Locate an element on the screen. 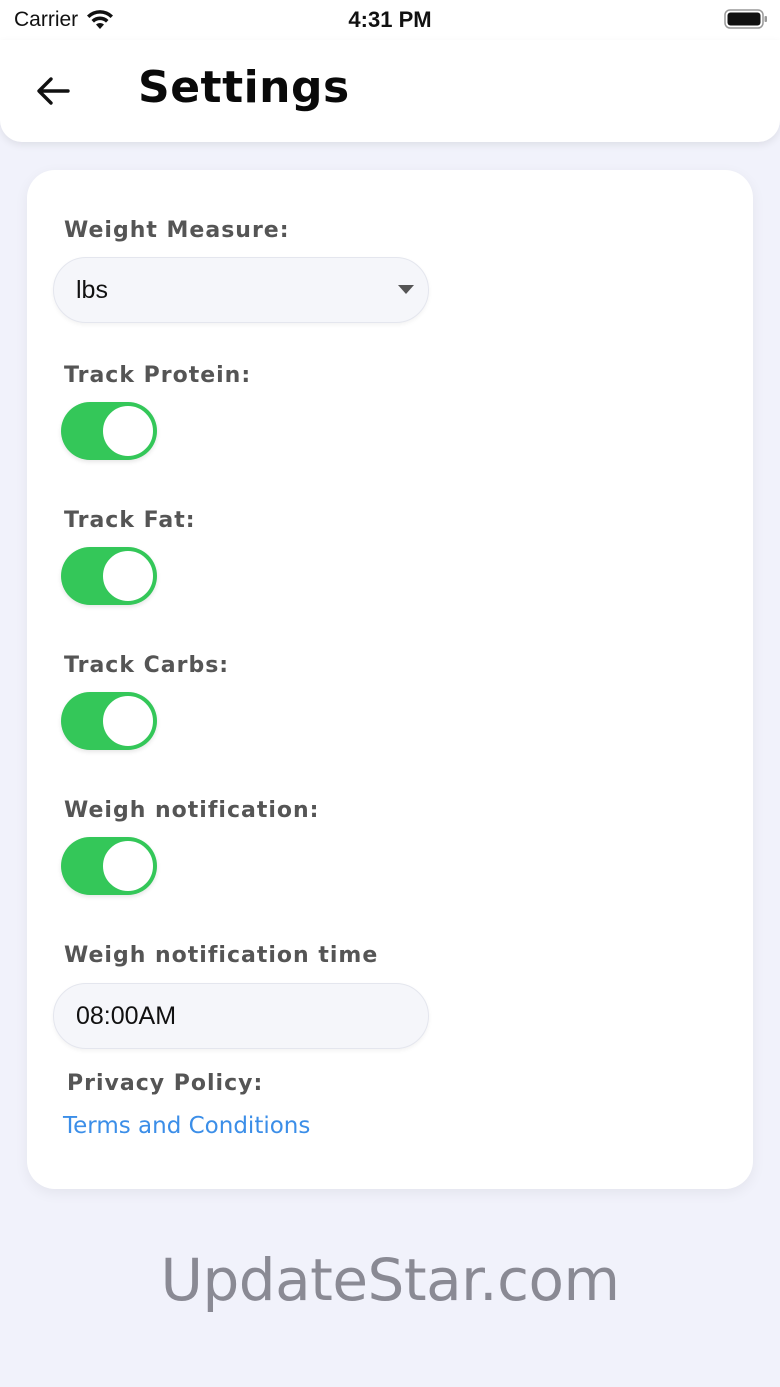 The image size is (780, 1387). weigh-notification-label: Weigh notification: is located at coordinates (192, 810).